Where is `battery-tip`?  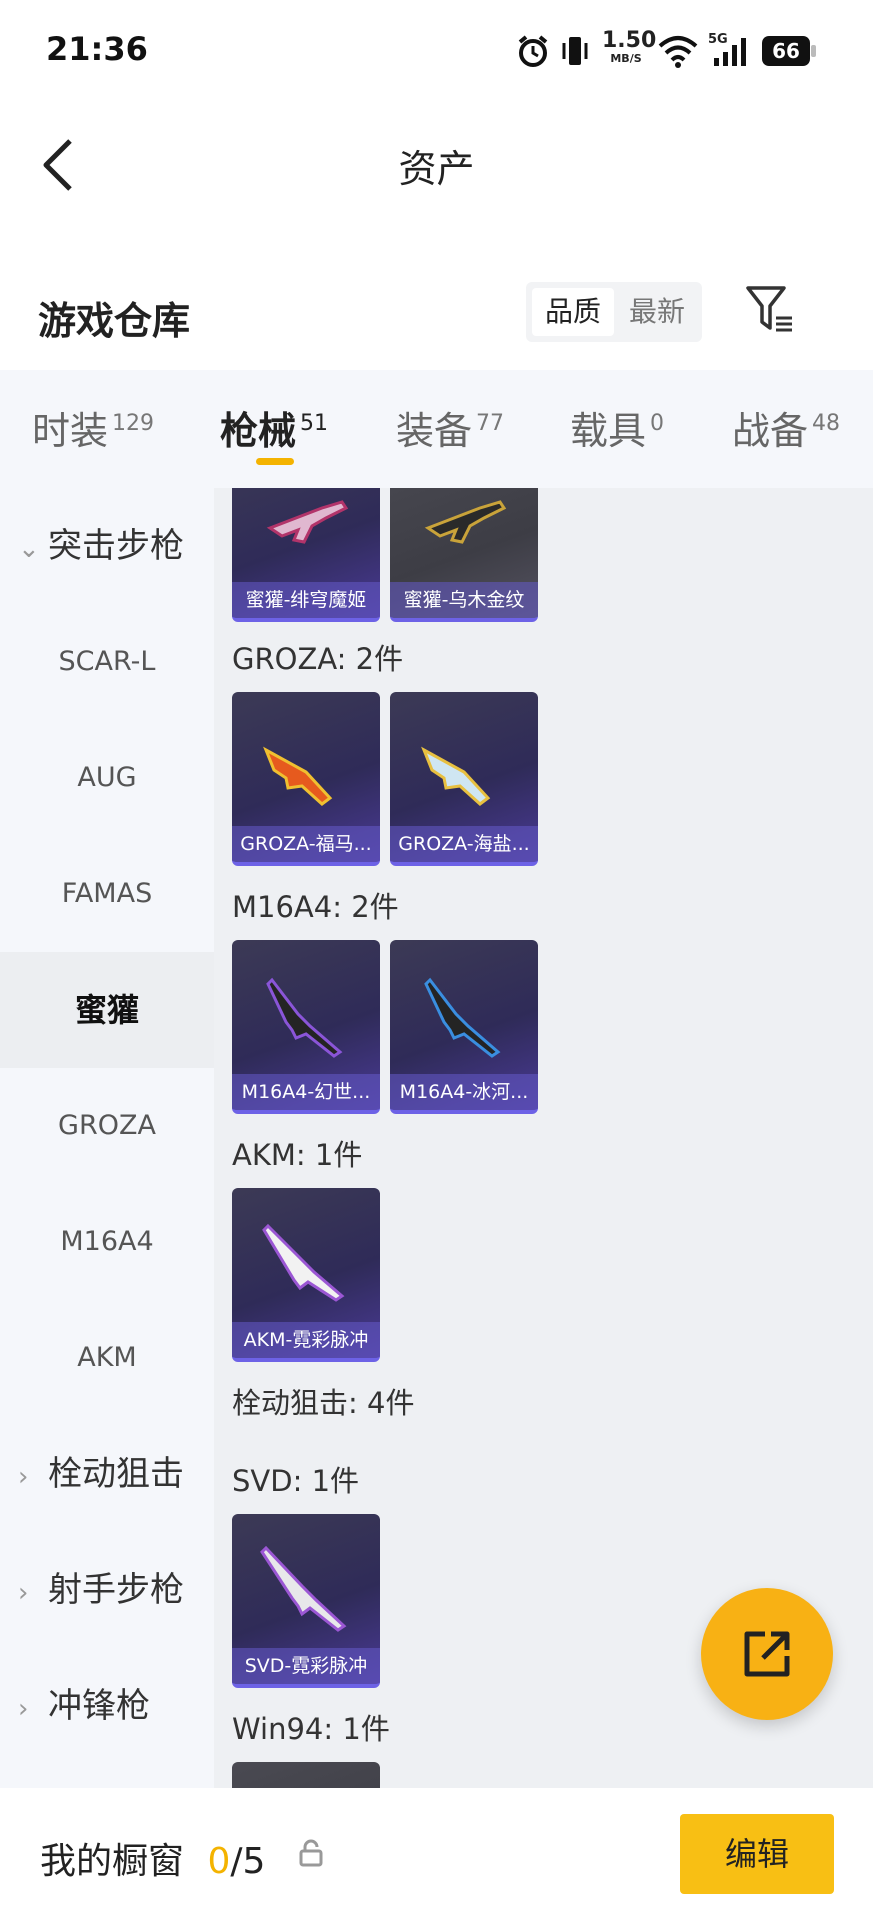 battery-tip is located at coordinates (813, 51).